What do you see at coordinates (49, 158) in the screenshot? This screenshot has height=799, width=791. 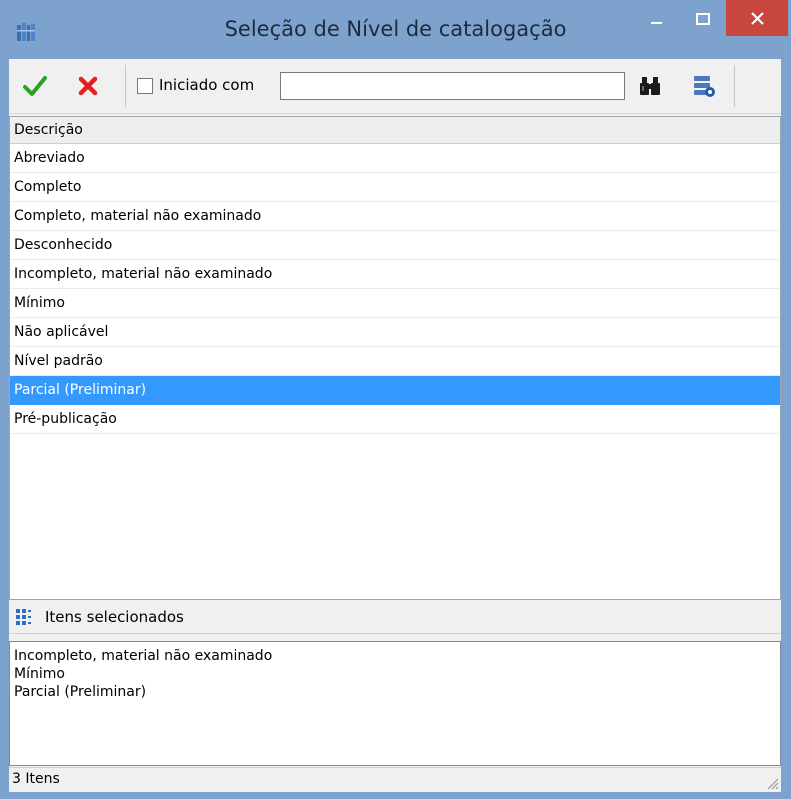 I see `list-item-label: Abreviado` at bounding box center [49, 158].